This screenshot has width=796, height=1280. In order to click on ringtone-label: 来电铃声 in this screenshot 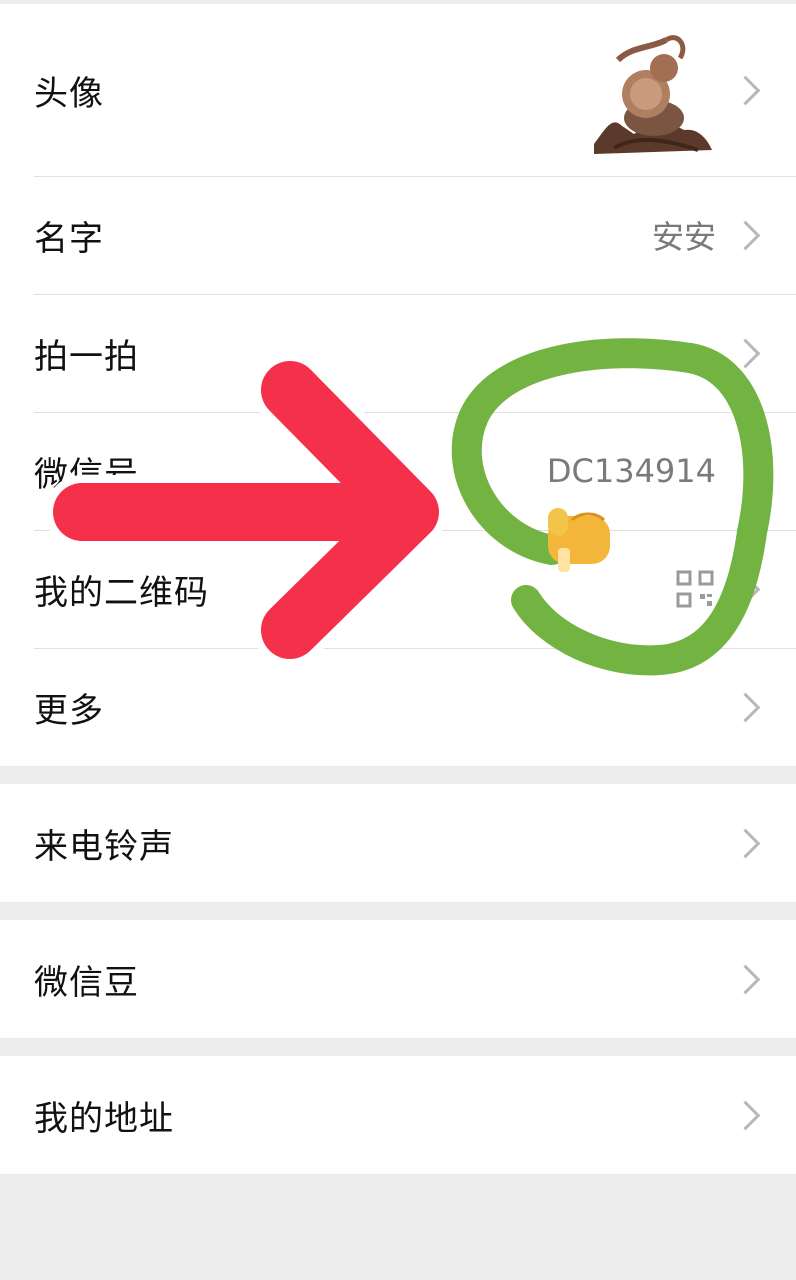, I will do `click(104, 846)`.